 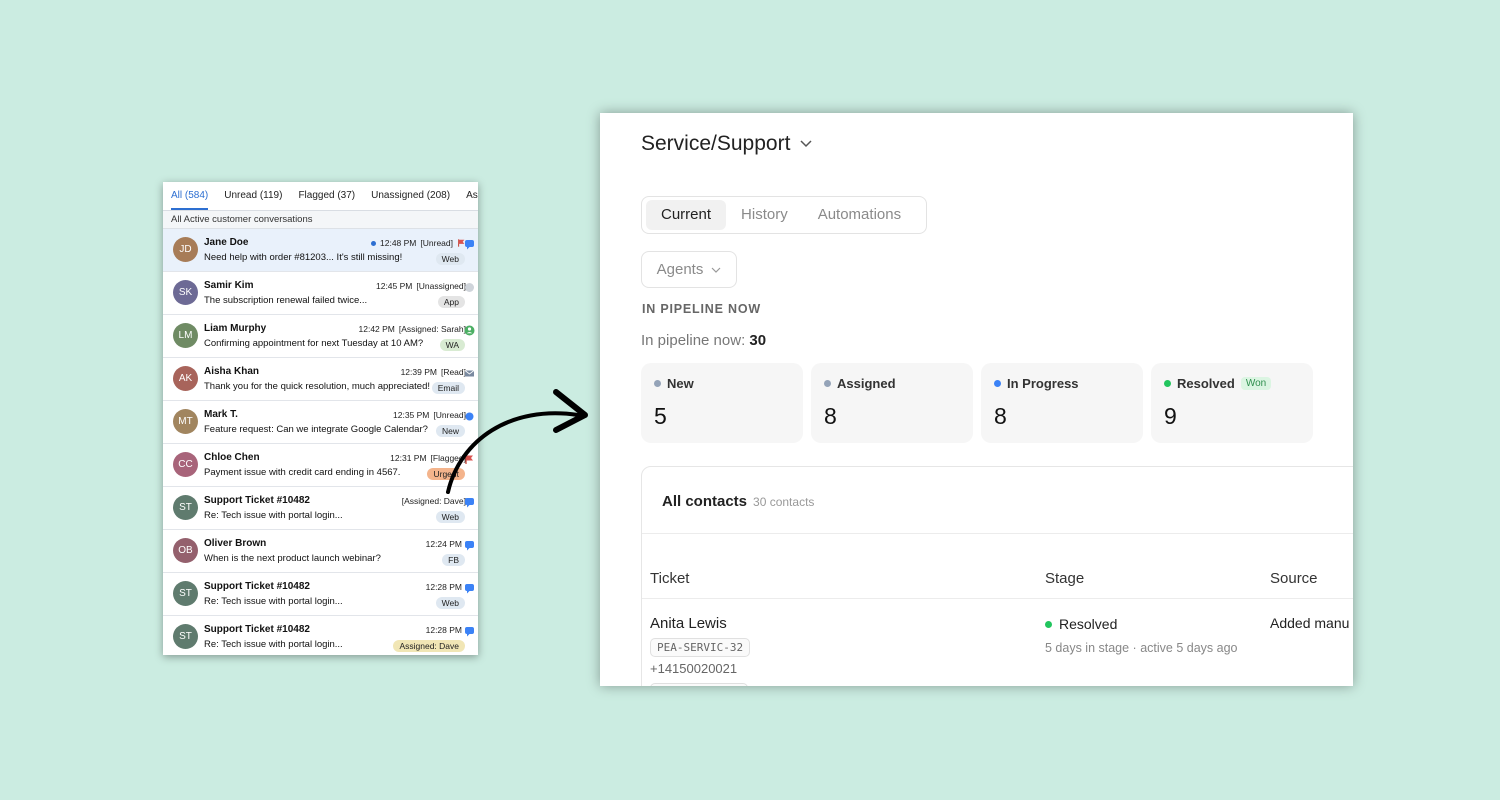 I want to click on conversation-status: [Assigned: Sarah], so click(x=432, y=329).